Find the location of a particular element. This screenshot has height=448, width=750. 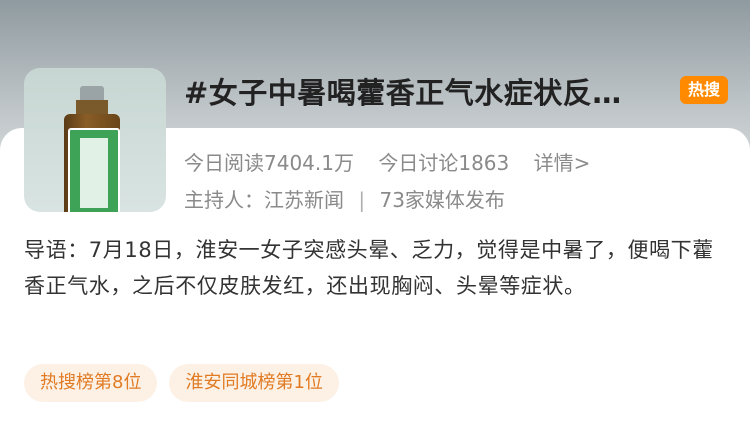

media-count: 73家媒体发布 is located at coordinates (441, 200).